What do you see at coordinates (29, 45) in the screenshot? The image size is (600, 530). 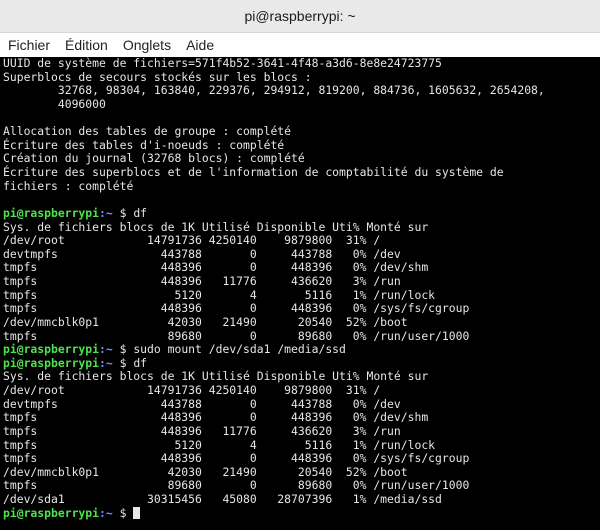 I see `menu-fichier: Fichier` at bounding box center [29, 45].